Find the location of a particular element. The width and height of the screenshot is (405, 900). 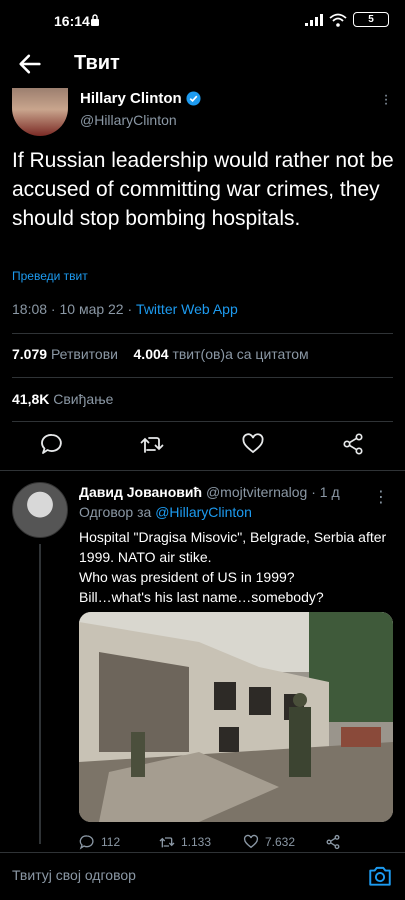

top-header: Твит is located at coordinates (202, 63).